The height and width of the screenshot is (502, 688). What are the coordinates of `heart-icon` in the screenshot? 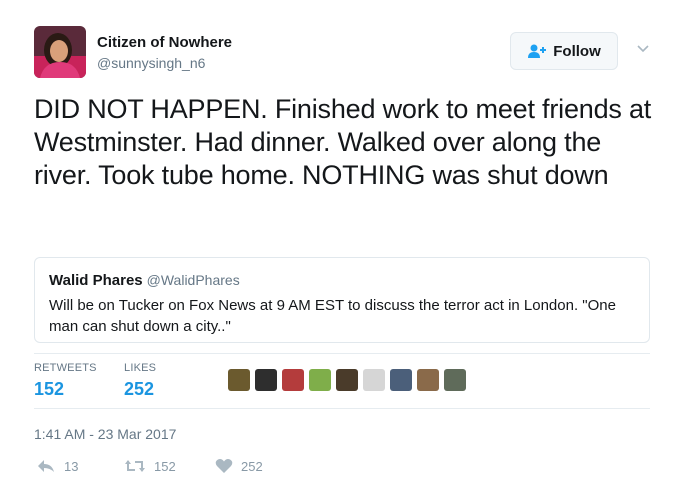 It's located at (224, 466).